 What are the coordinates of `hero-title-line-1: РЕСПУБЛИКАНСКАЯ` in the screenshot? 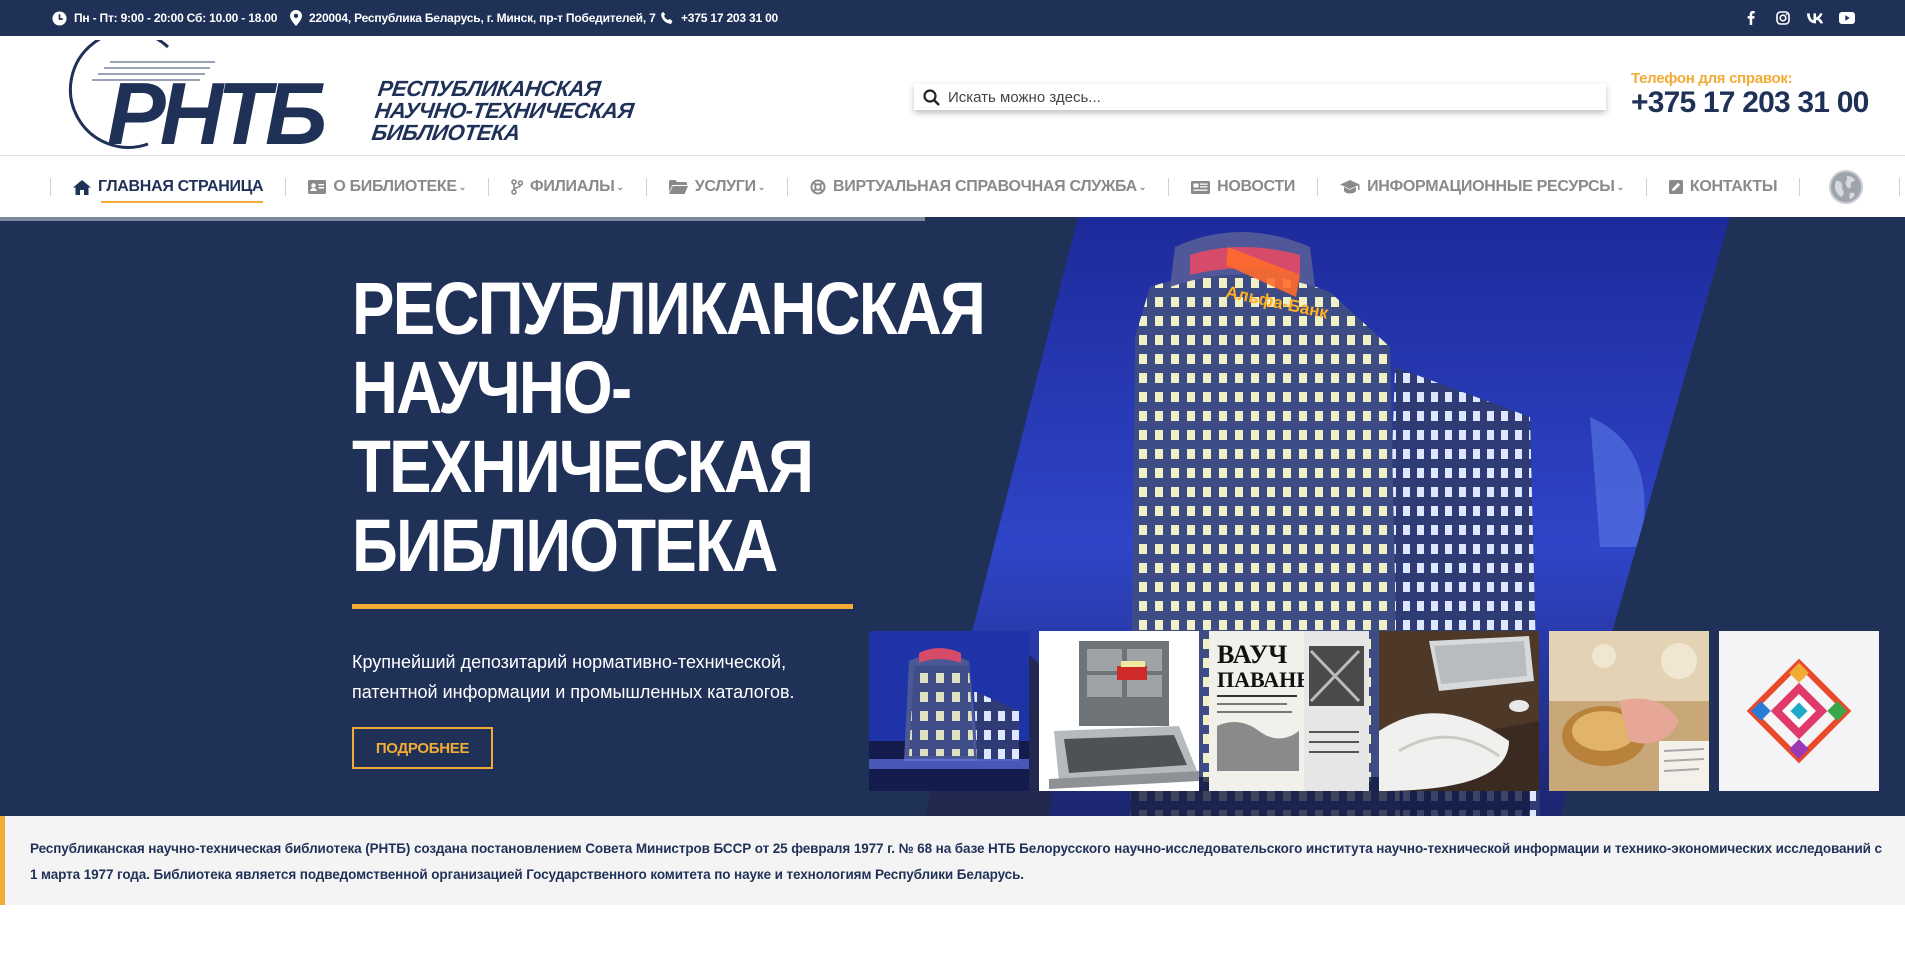 It's located at (669, 308).